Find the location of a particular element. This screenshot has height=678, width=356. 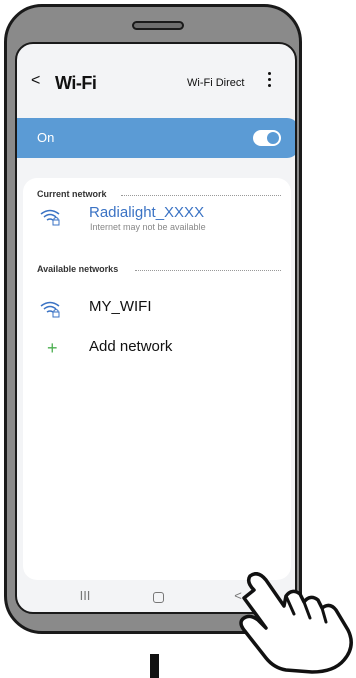

pointing-hand-icon is located at coordinates (296, 623).